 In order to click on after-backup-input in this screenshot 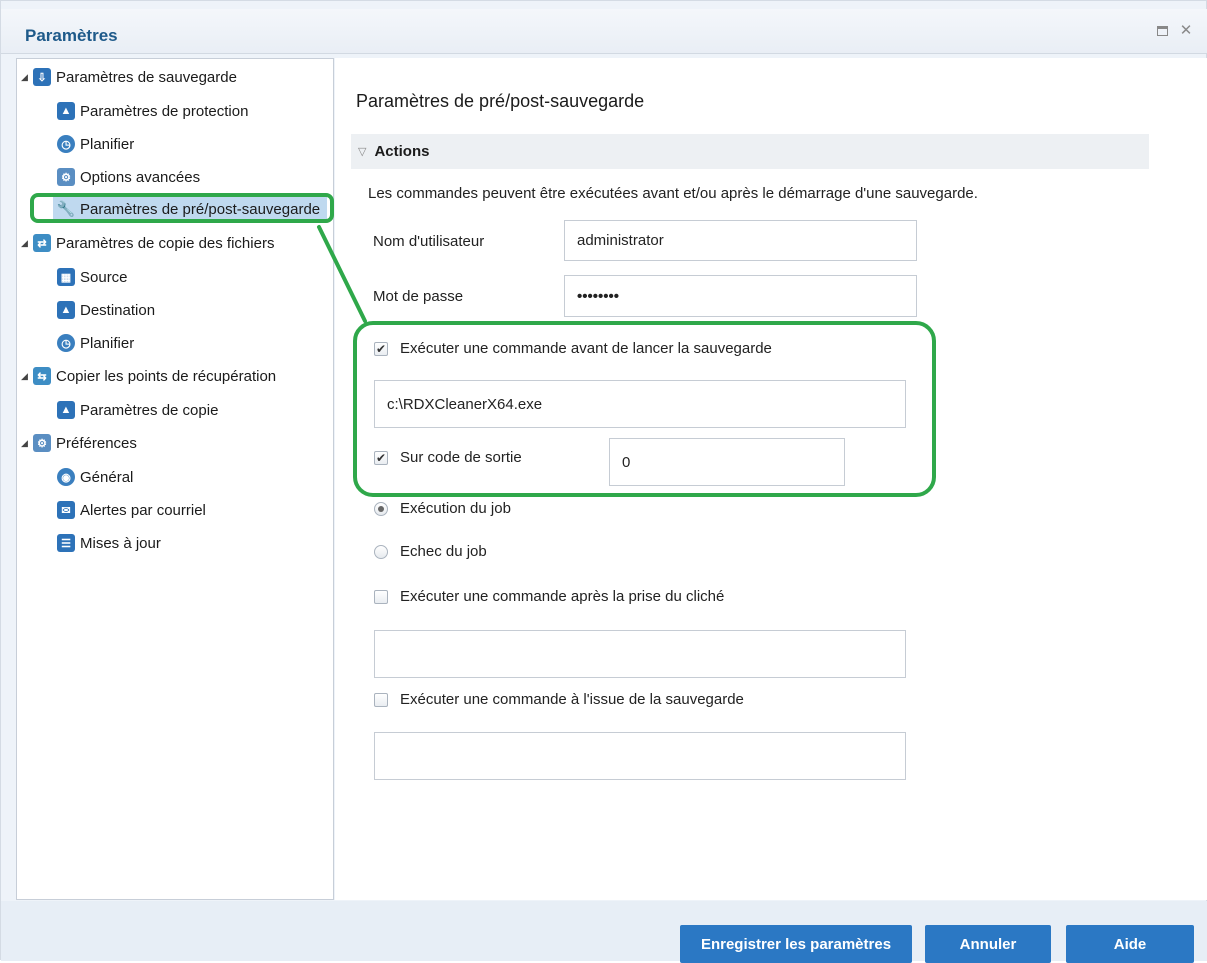, I will do `click(640, 756)`.